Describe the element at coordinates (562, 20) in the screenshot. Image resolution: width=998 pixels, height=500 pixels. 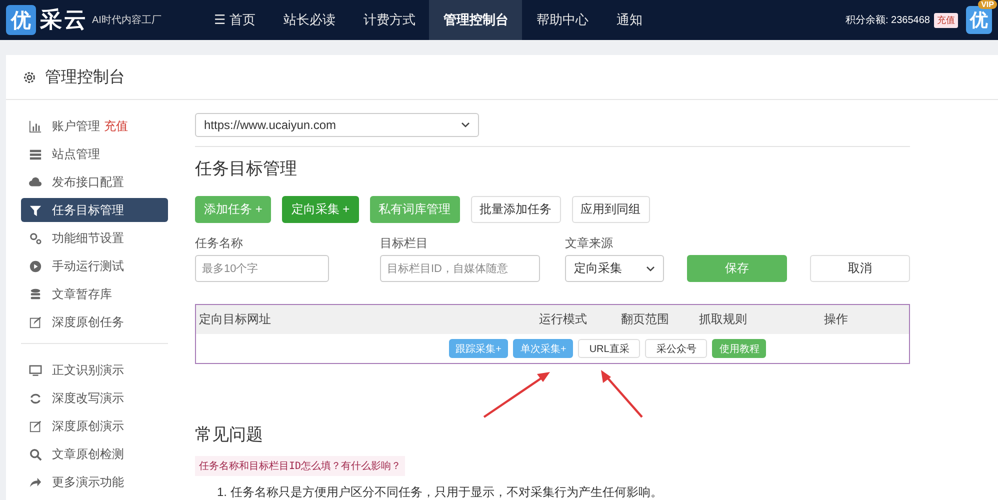
I see `nav-link: 帮助中心` at that location.